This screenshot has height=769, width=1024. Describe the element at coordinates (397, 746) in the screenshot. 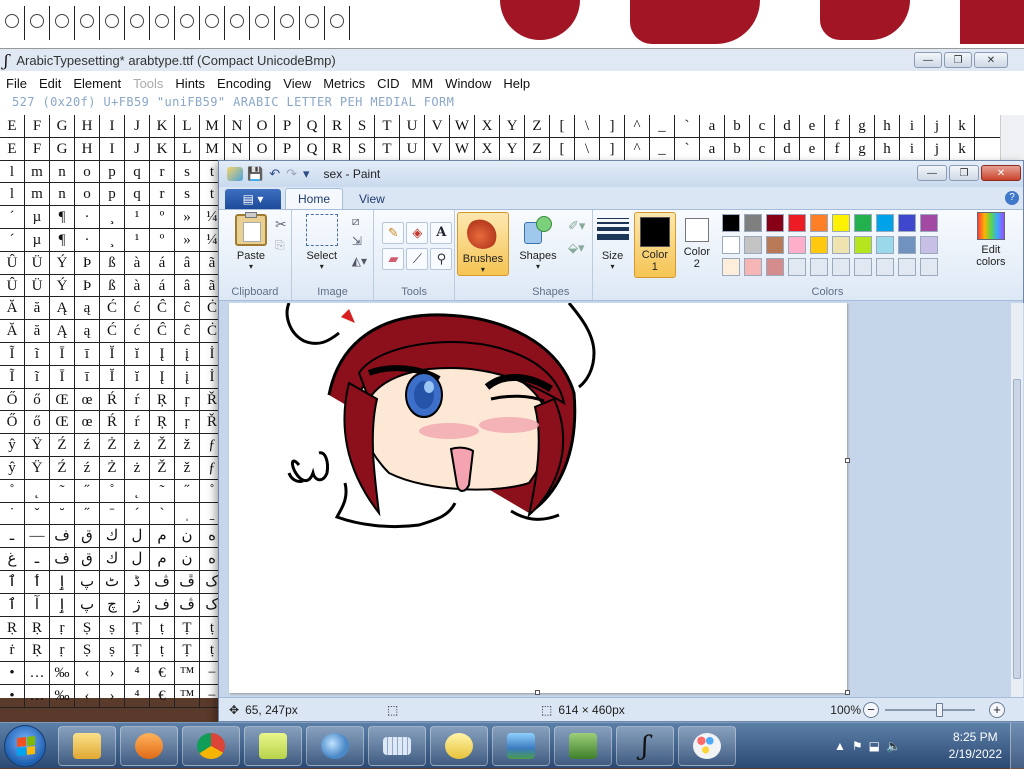

I see `taskbar-keyboard` at that location.